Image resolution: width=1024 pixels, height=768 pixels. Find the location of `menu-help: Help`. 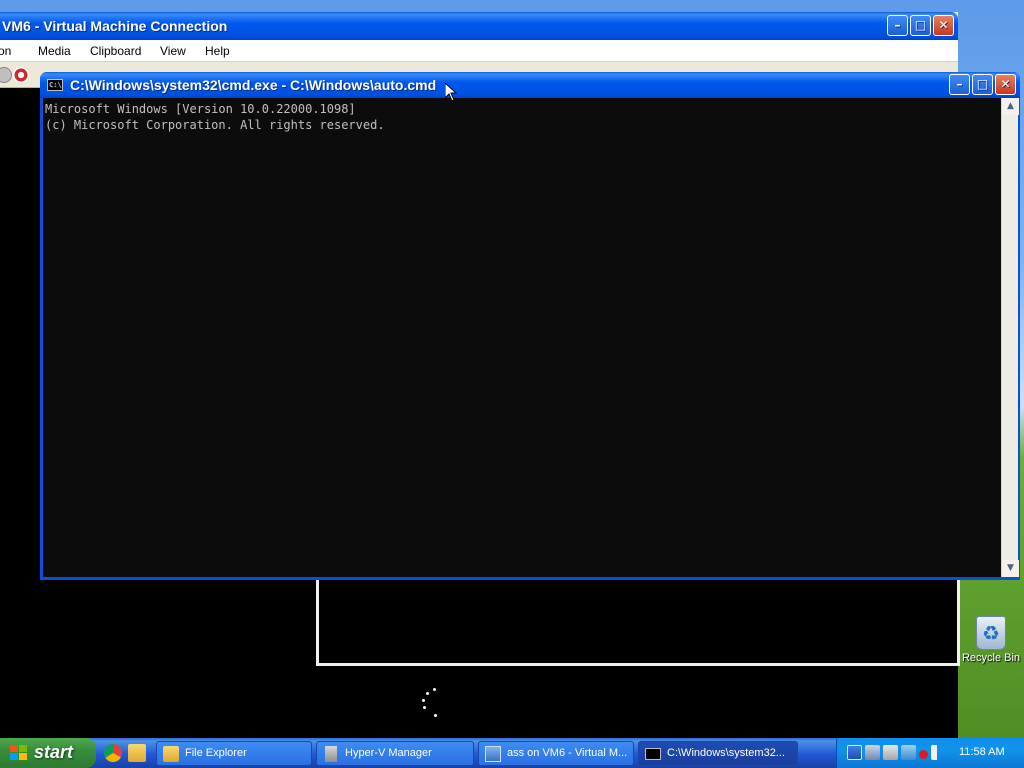

menu-help: Help is located at coordinates (217, 51).